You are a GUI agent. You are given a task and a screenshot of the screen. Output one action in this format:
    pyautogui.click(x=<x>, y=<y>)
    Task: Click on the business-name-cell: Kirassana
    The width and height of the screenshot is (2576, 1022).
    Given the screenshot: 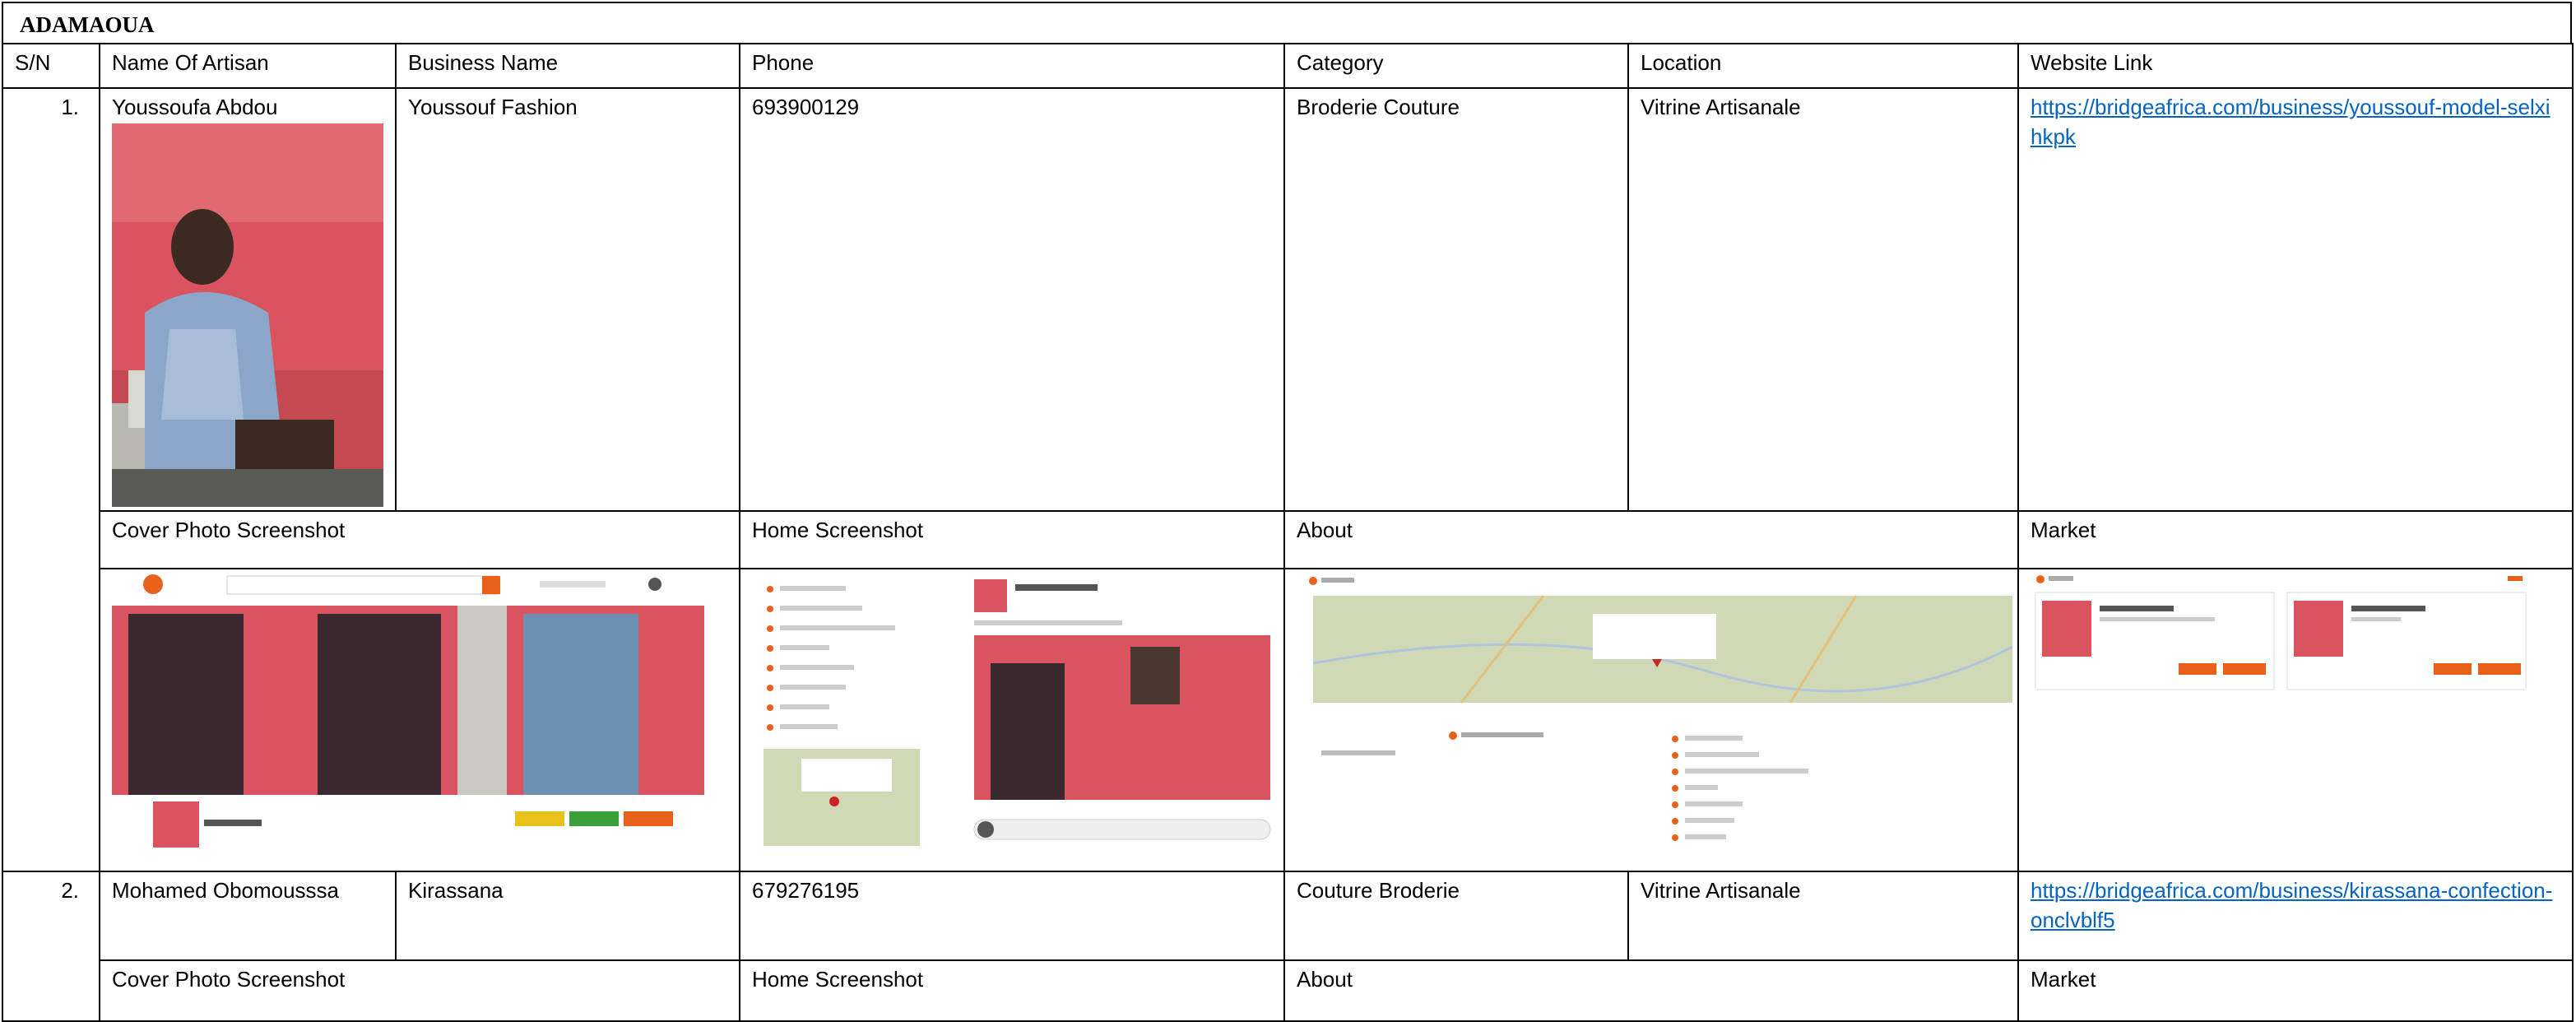 What is the action you would take?
    pyautogui.click(x=567, y=916)
    